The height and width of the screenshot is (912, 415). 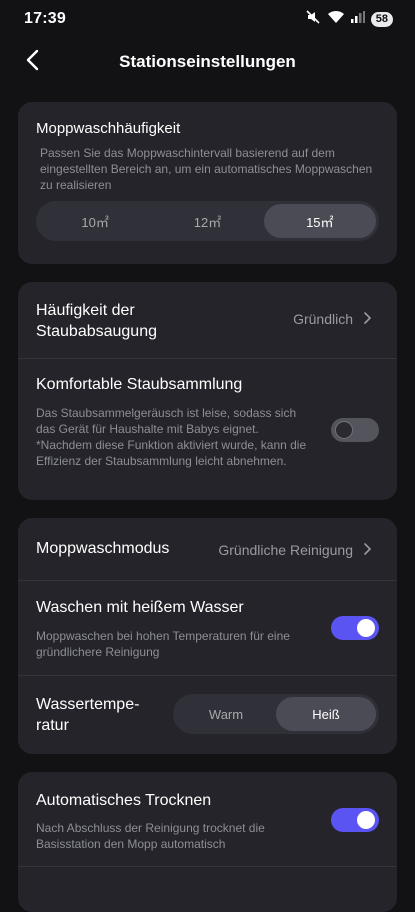 I want to click on hot-water-title: Waschen mit heißem Wasser, so click(x=140, y=607).